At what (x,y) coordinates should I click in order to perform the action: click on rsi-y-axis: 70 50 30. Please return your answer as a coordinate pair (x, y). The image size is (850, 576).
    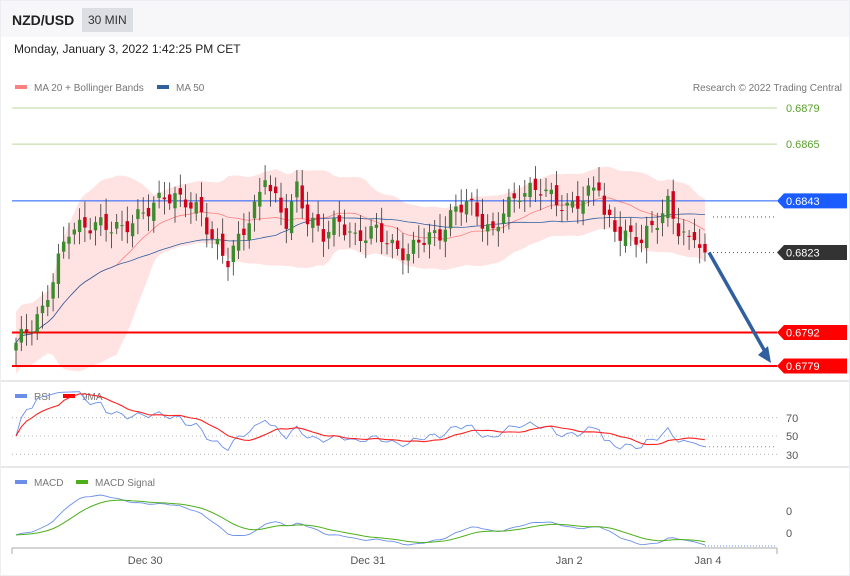
    Looking at the image, I should click on (792, 437).